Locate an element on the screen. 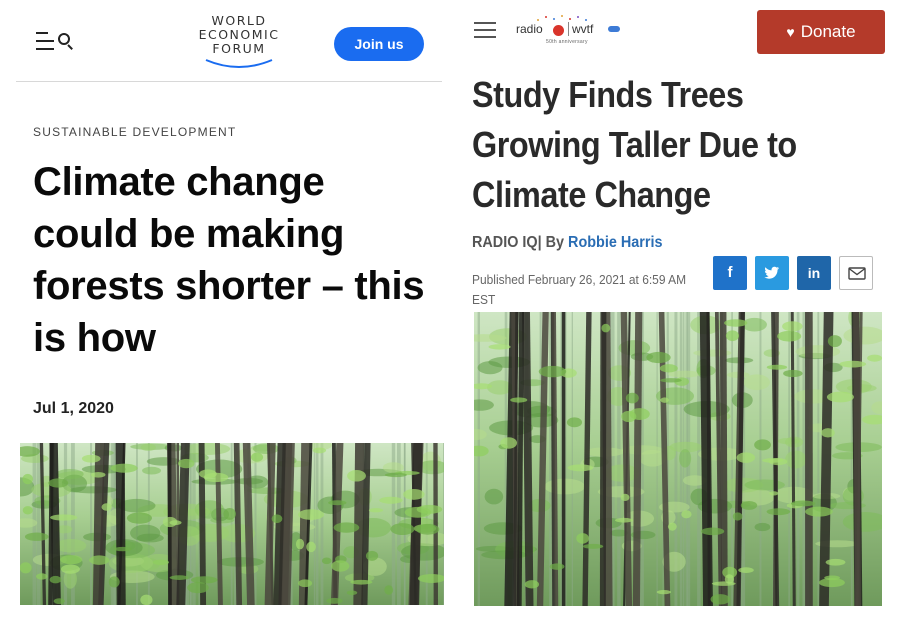 This screenshot has width=903, height=617. share-twitter-button is located at coordinates (772, 273).